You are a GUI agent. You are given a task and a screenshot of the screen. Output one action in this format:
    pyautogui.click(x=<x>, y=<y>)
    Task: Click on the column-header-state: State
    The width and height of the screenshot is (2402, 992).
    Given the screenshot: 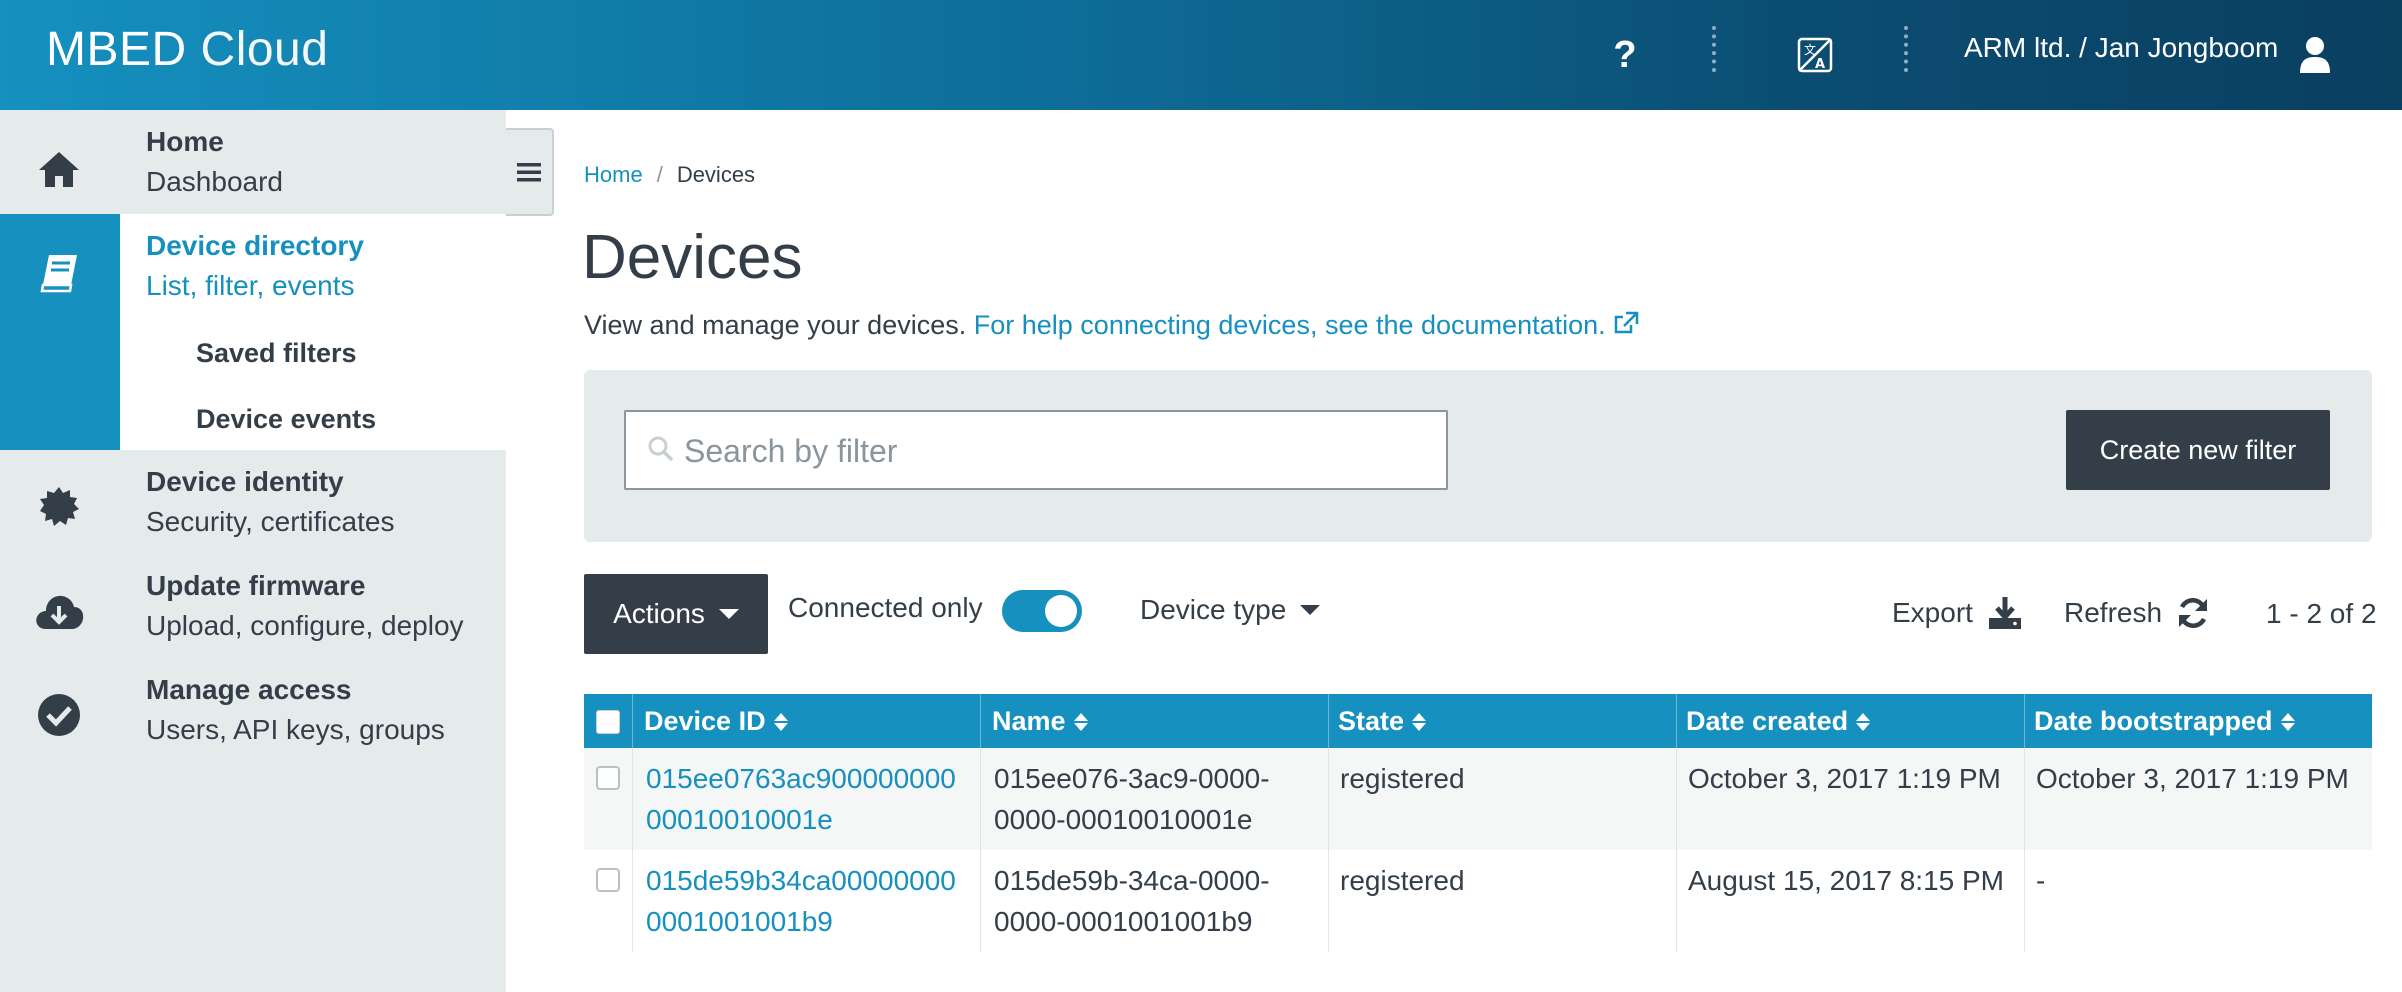 What is the action you would take?
    pyautogui.click(x=1382, y=721)
    